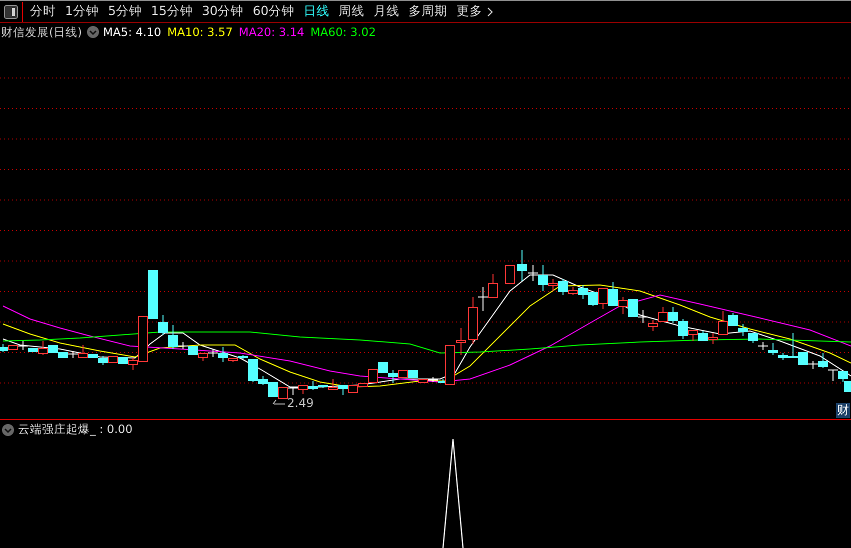  What do you see at coordinates (387, 11) in the screenshot?
I see `period-tab: 月线` at bounding box center [387, 11].